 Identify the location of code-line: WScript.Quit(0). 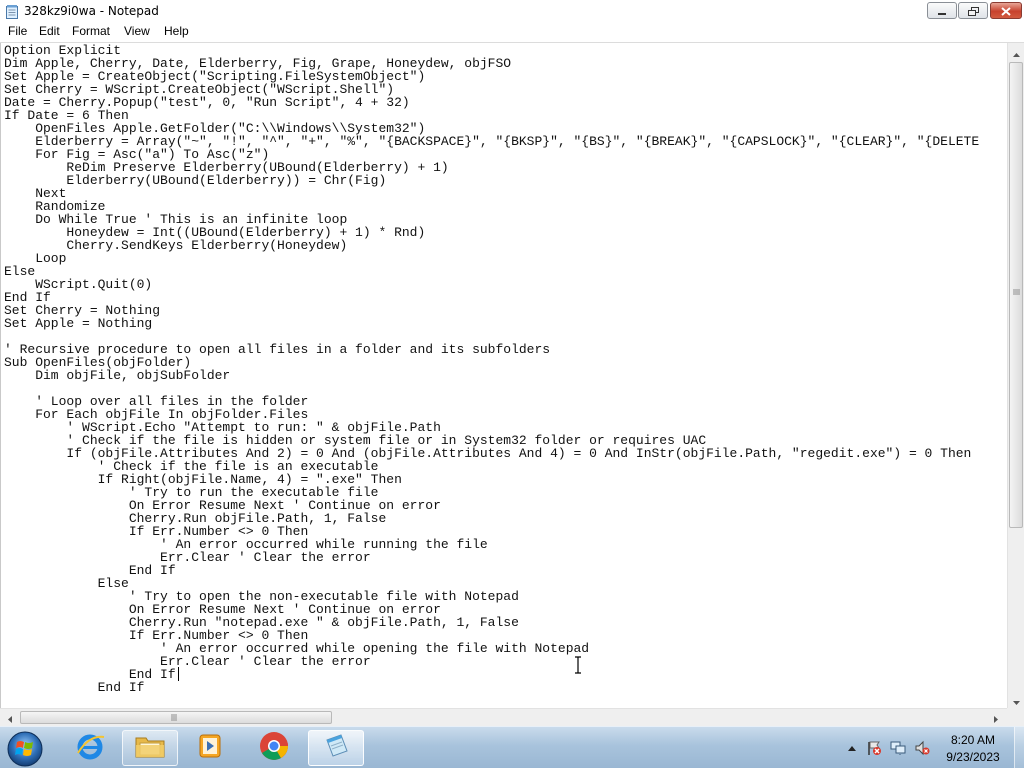
(78, 284).